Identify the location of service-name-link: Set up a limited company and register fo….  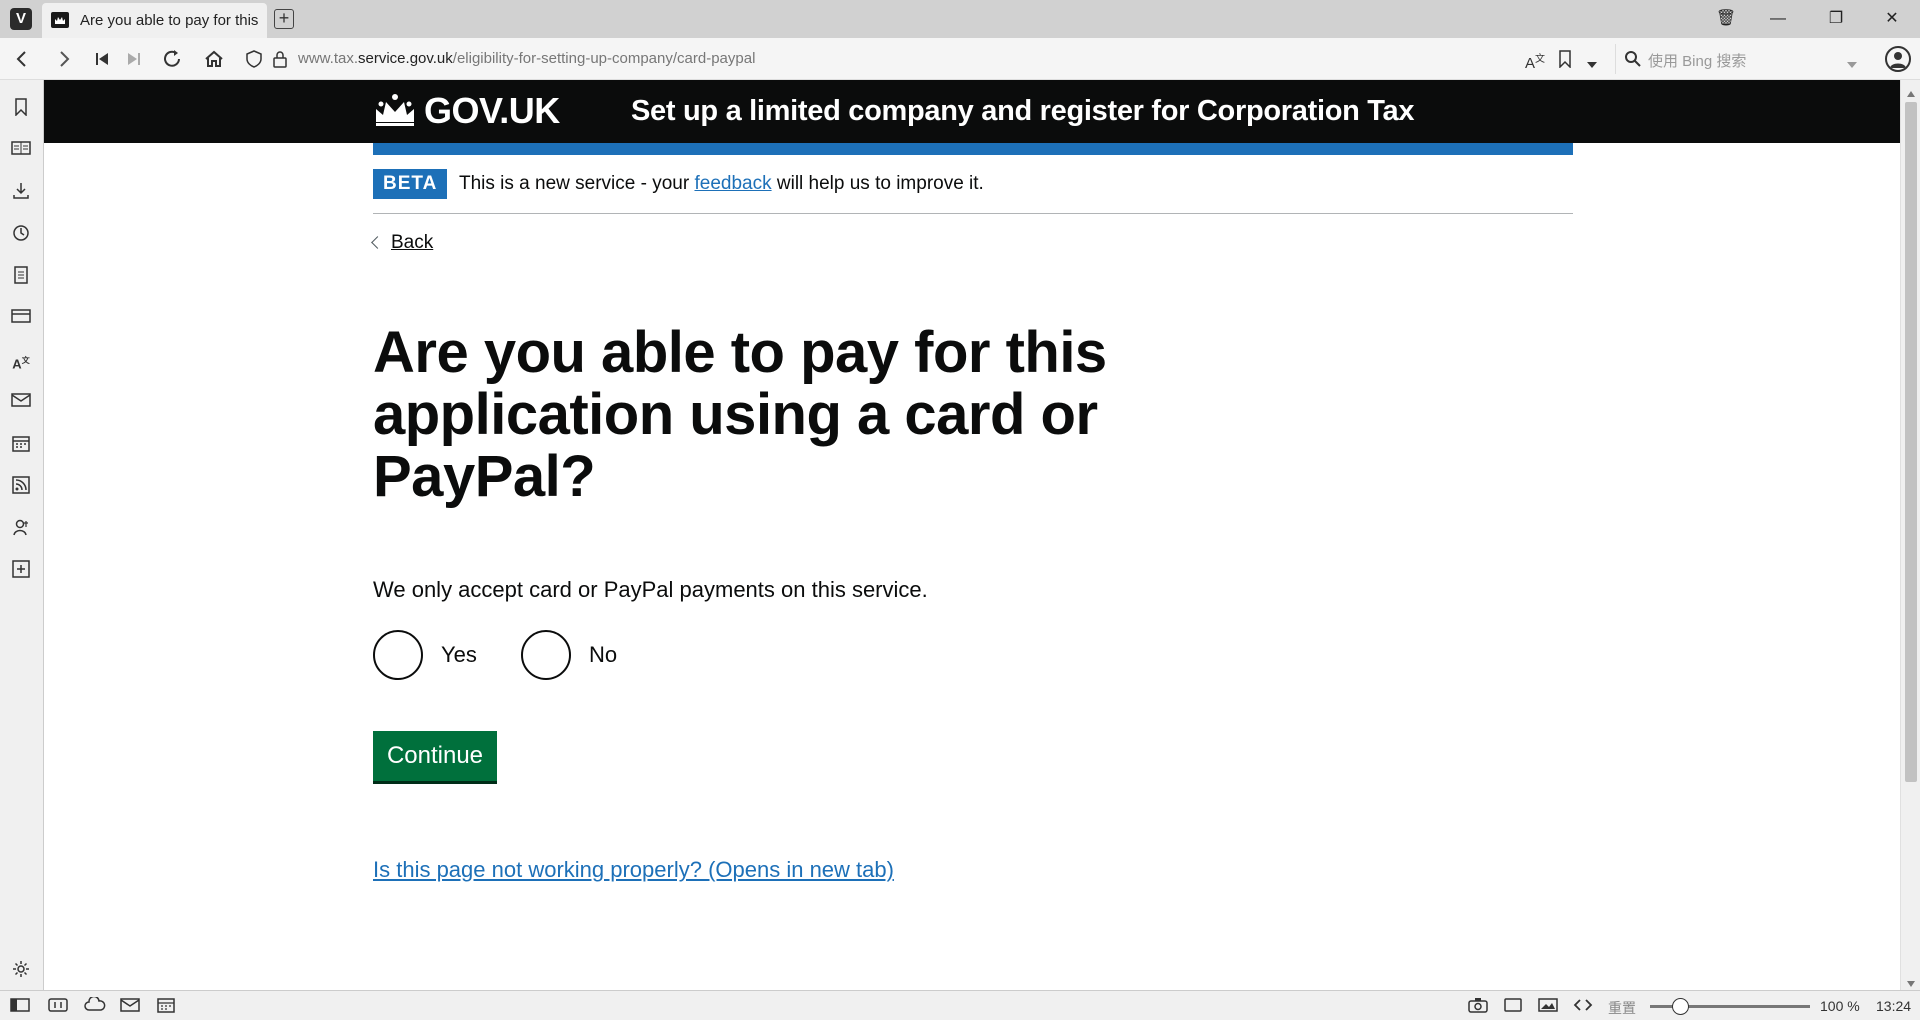
(1023, 111).